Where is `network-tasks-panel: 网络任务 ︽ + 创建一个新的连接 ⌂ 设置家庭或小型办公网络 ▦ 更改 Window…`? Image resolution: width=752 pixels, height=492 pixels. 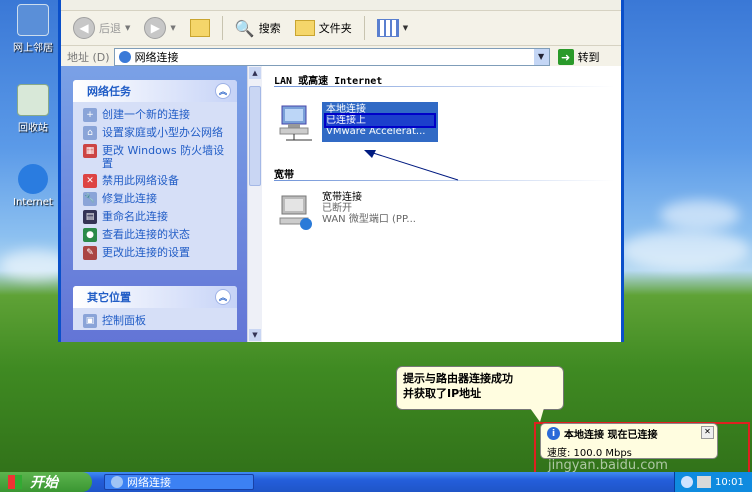
network-tasks-panel: 网络任务 ︽ + 创建一个新的连接 ⌂ 设置家庭或小型办公网络 ▦ 更改 Window… is located at coordinates (155, 175).